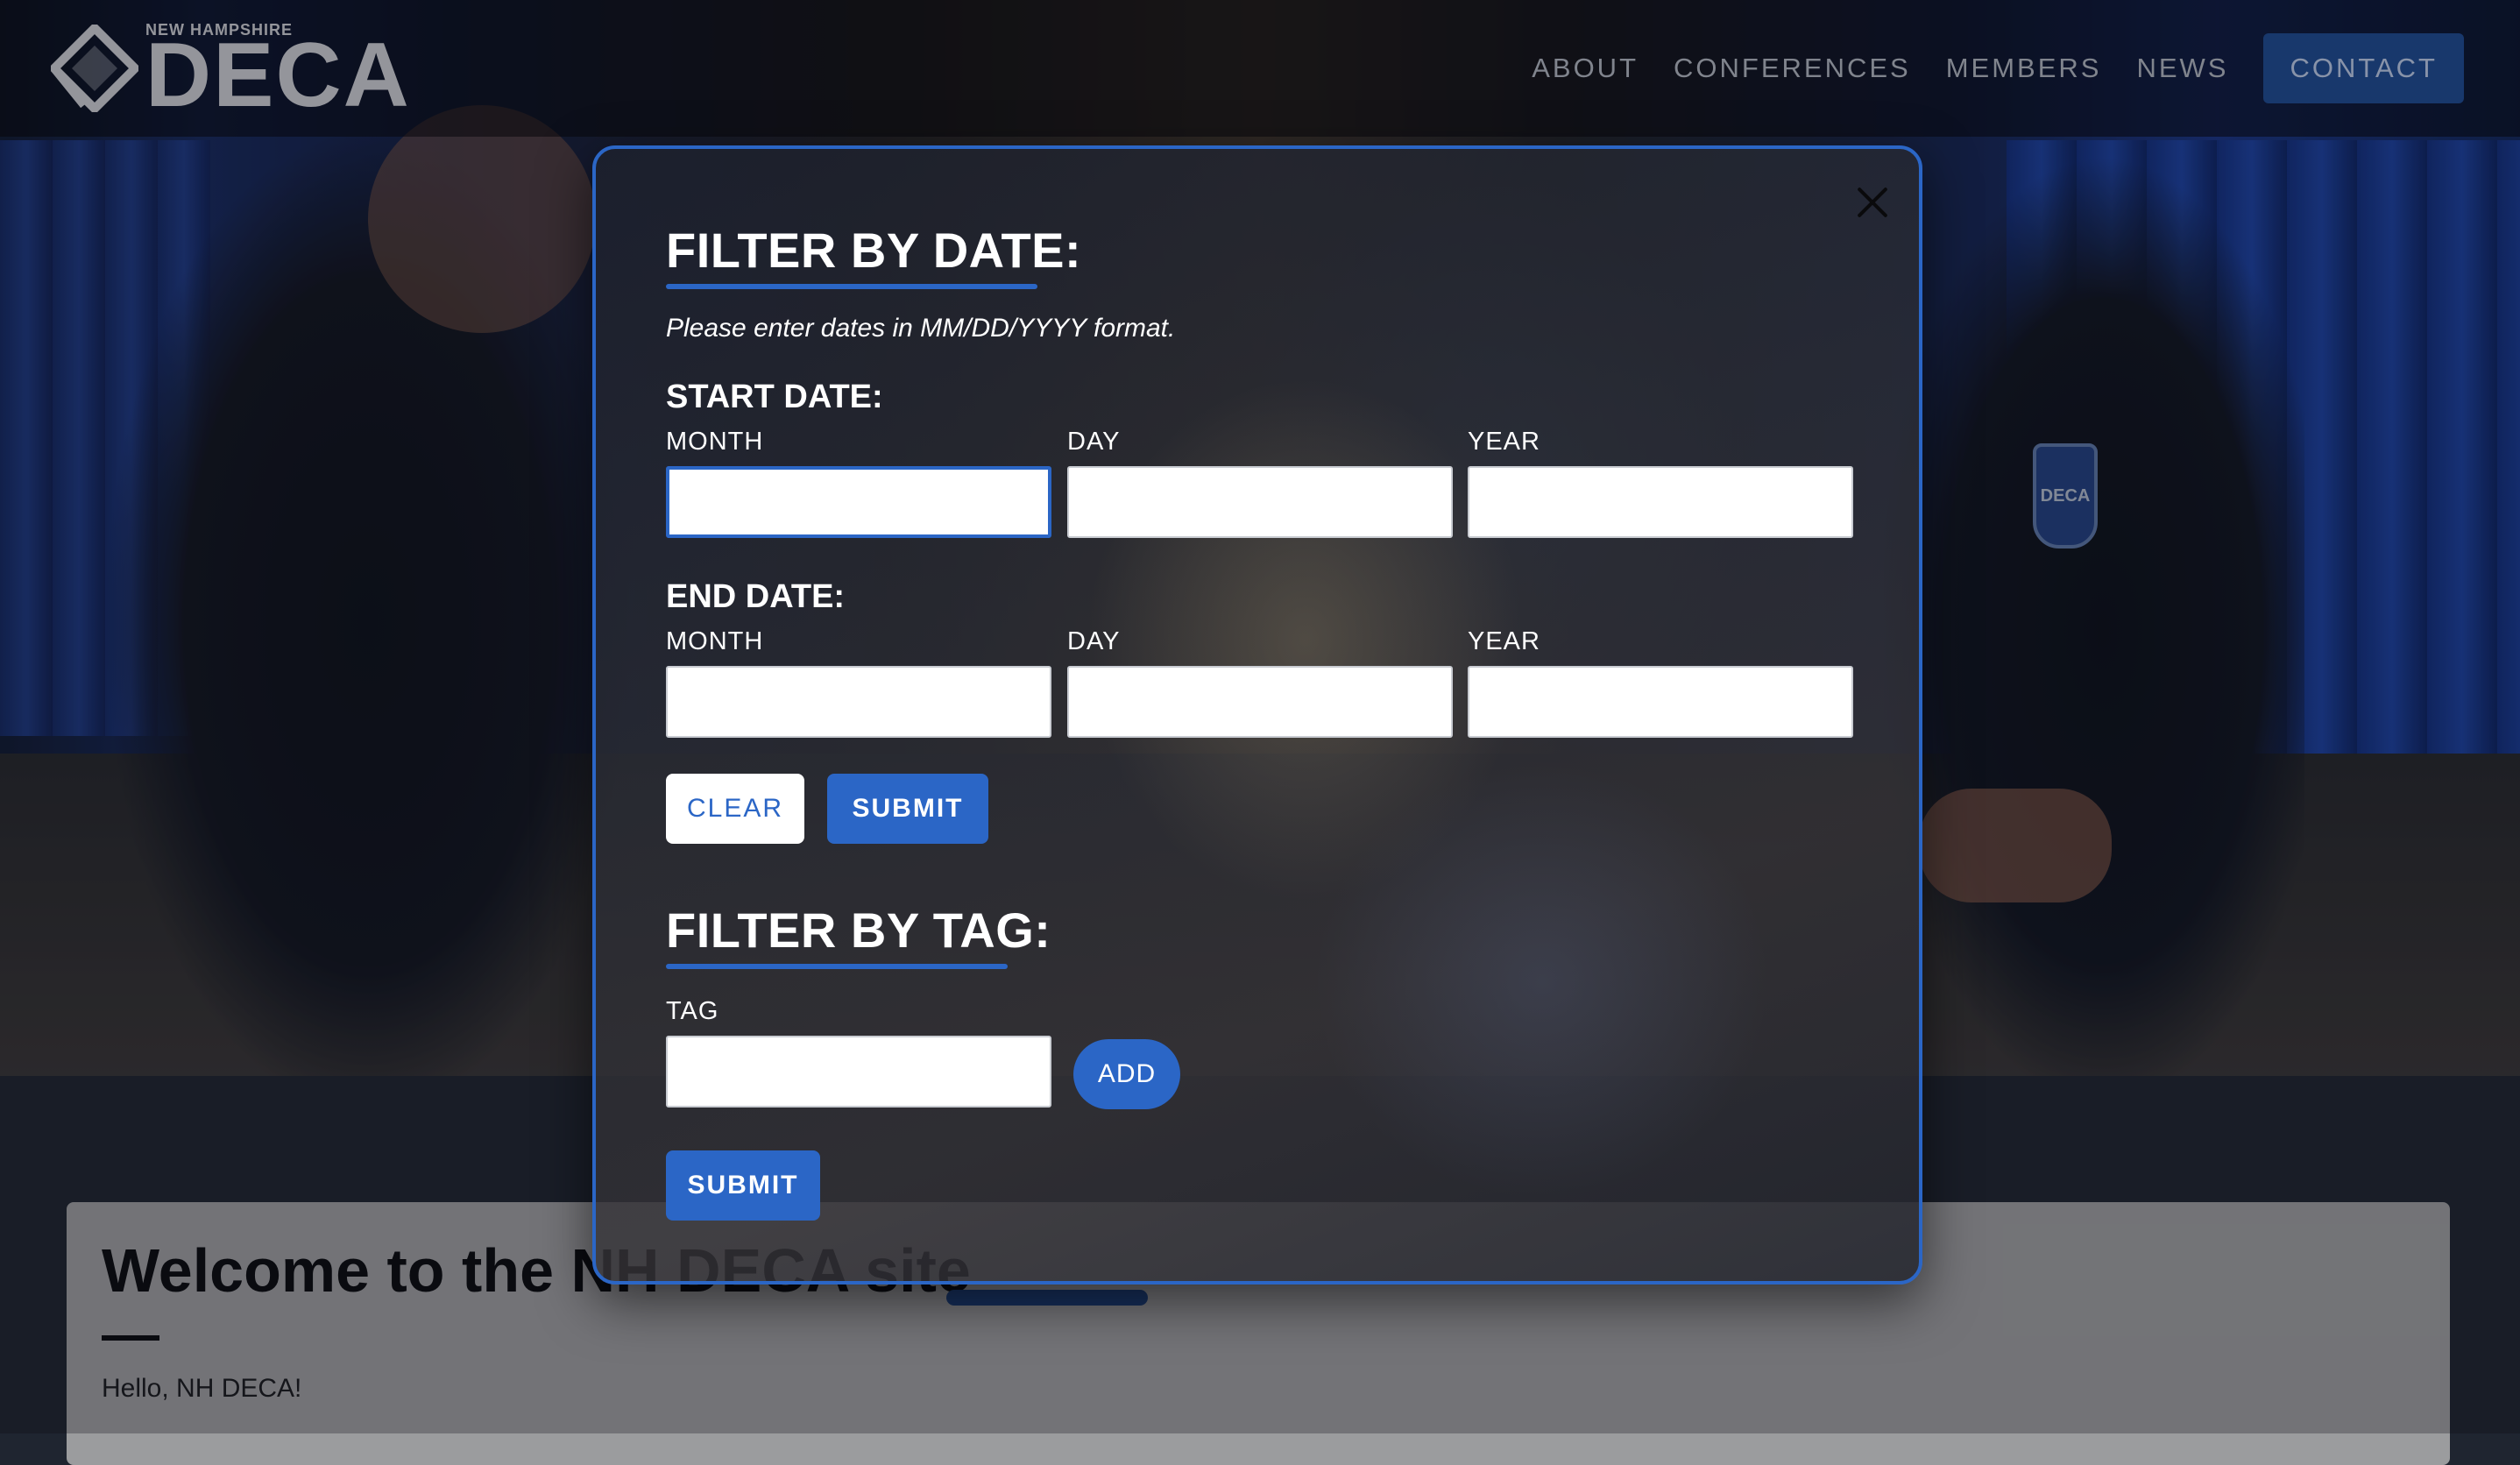 The image size is (2520, 1465). I want to click on date-submit-button: SUBMIT, so click(907, 809).